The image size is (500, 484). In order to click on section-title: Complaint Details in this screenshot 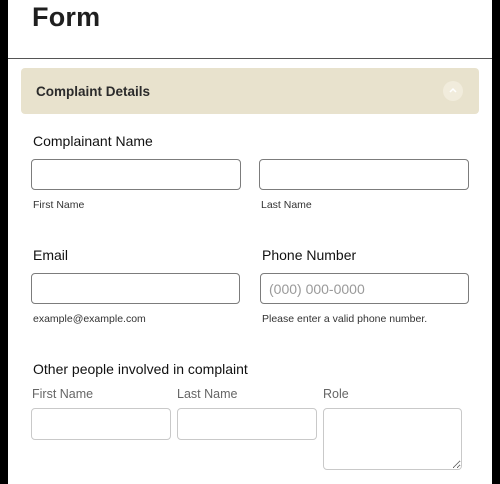, I will do `click(93, 91)`.